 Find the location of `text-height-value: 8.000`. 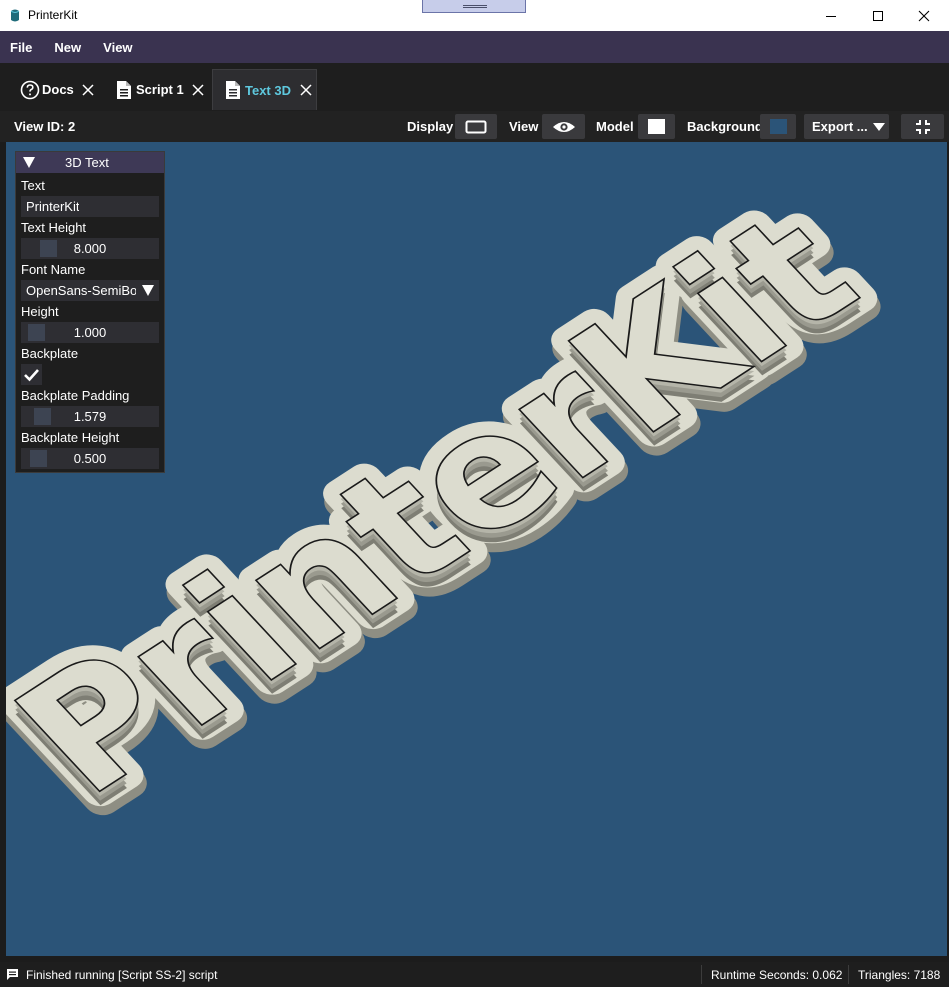

text-height-value: 8.000 is located at coordinates (90, 248).